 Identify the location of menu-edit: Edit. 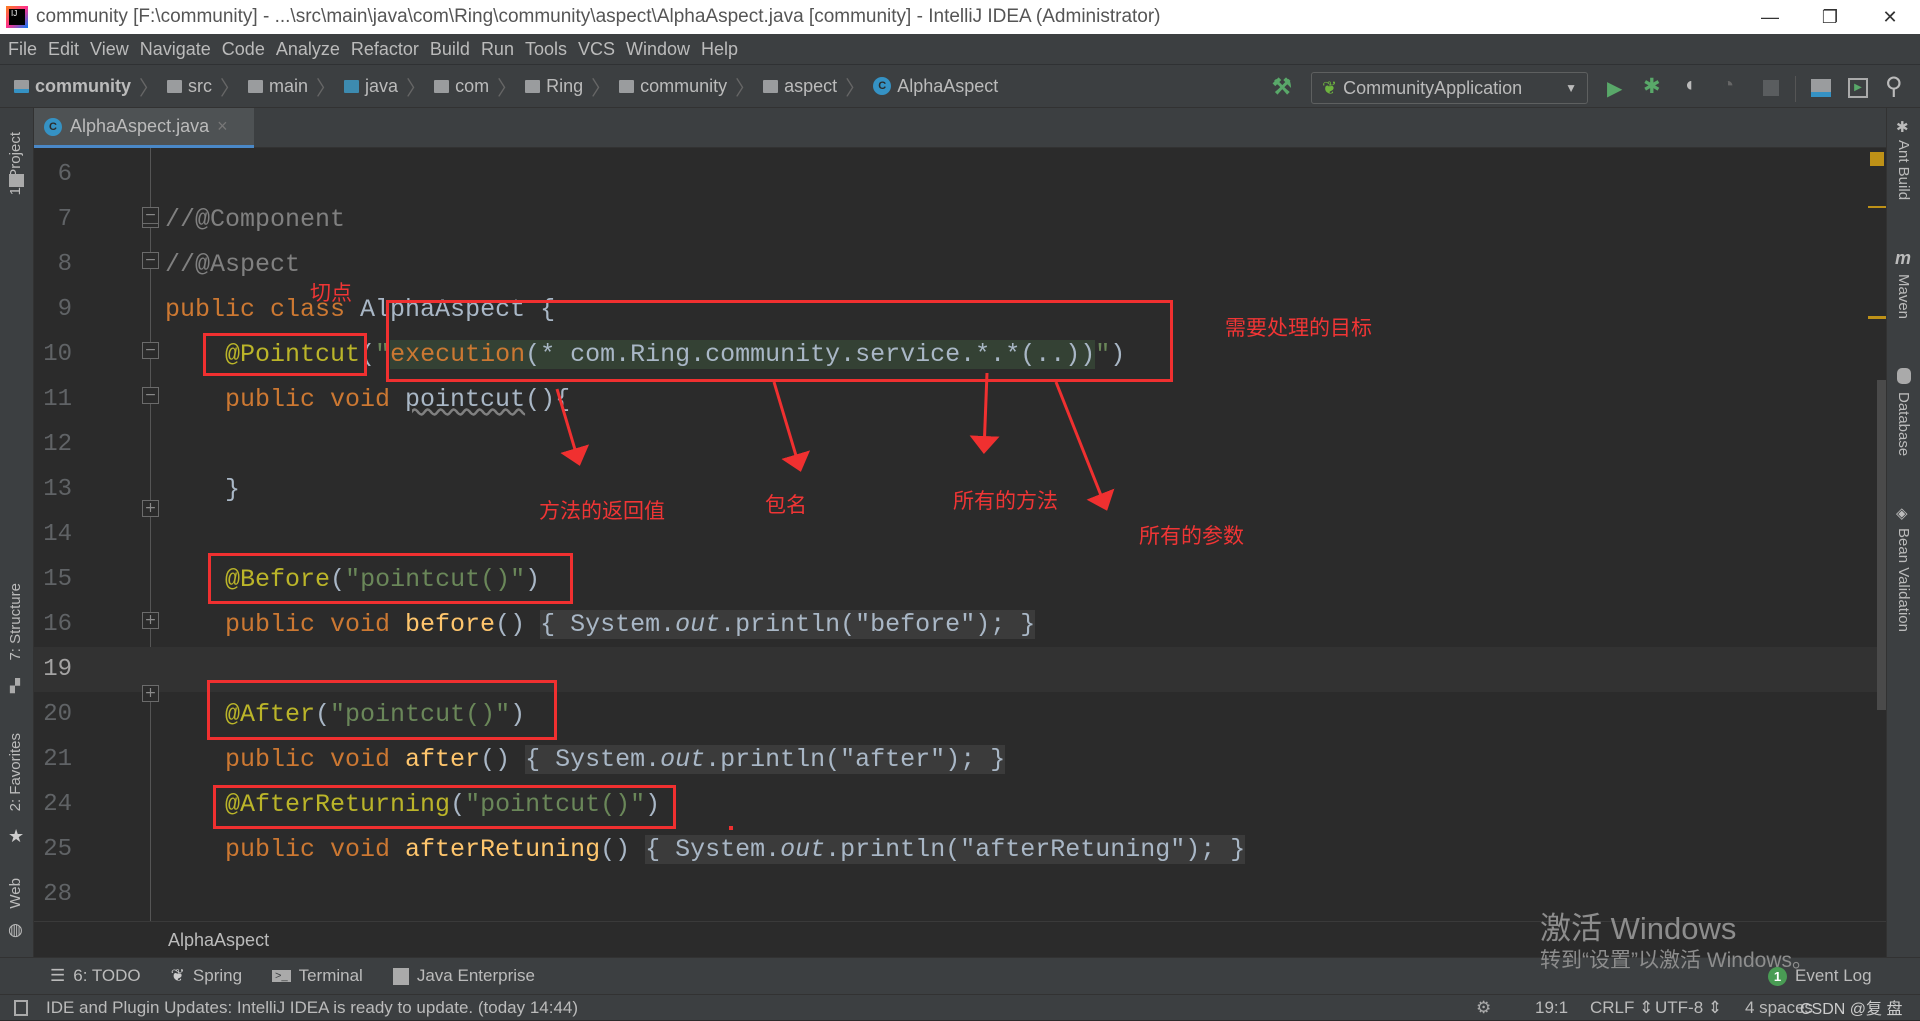
(63, 49).